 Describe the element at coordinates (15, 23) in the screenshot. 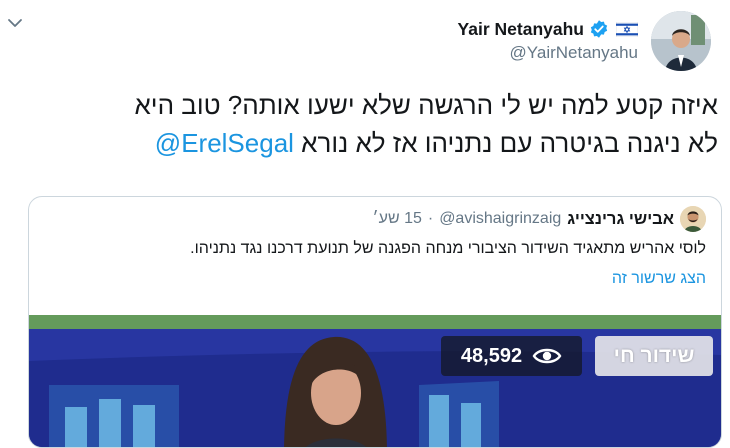

I see `chevron-down-icon` at that location.